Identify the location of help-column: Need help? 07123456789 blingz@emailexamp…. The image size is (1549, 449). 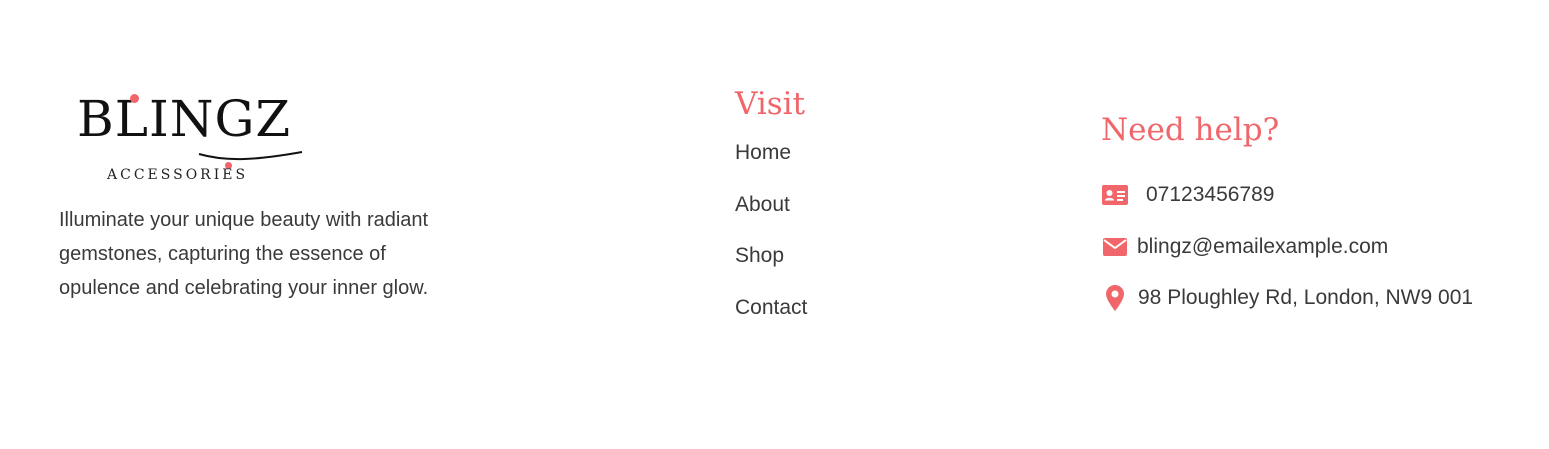
(1287, 222).